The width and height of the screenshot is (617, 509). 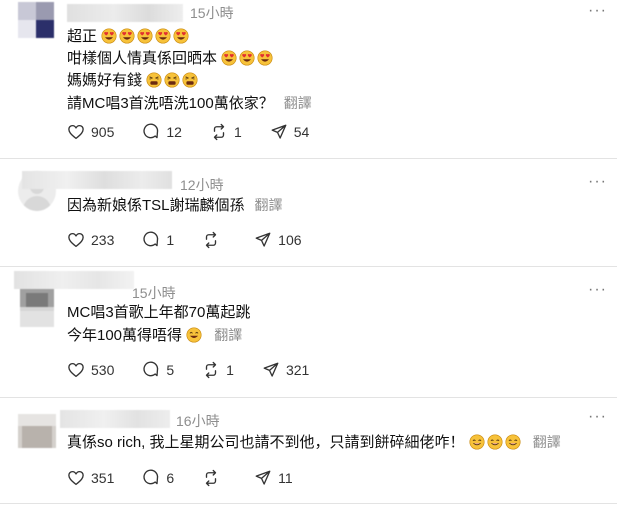 I want to click on share-count: 321, so click(x=297, y=370).